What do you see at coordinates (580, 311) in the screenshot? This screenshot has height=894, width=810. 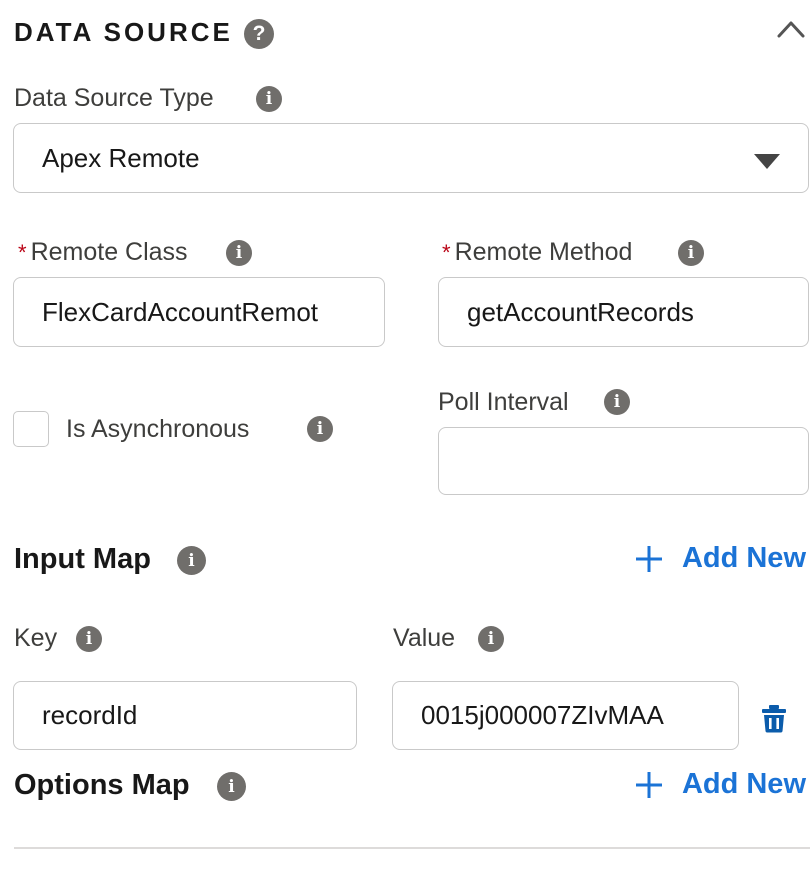 I see `remote-method-value: getAccountRecords` at bounding box center [580, 311].